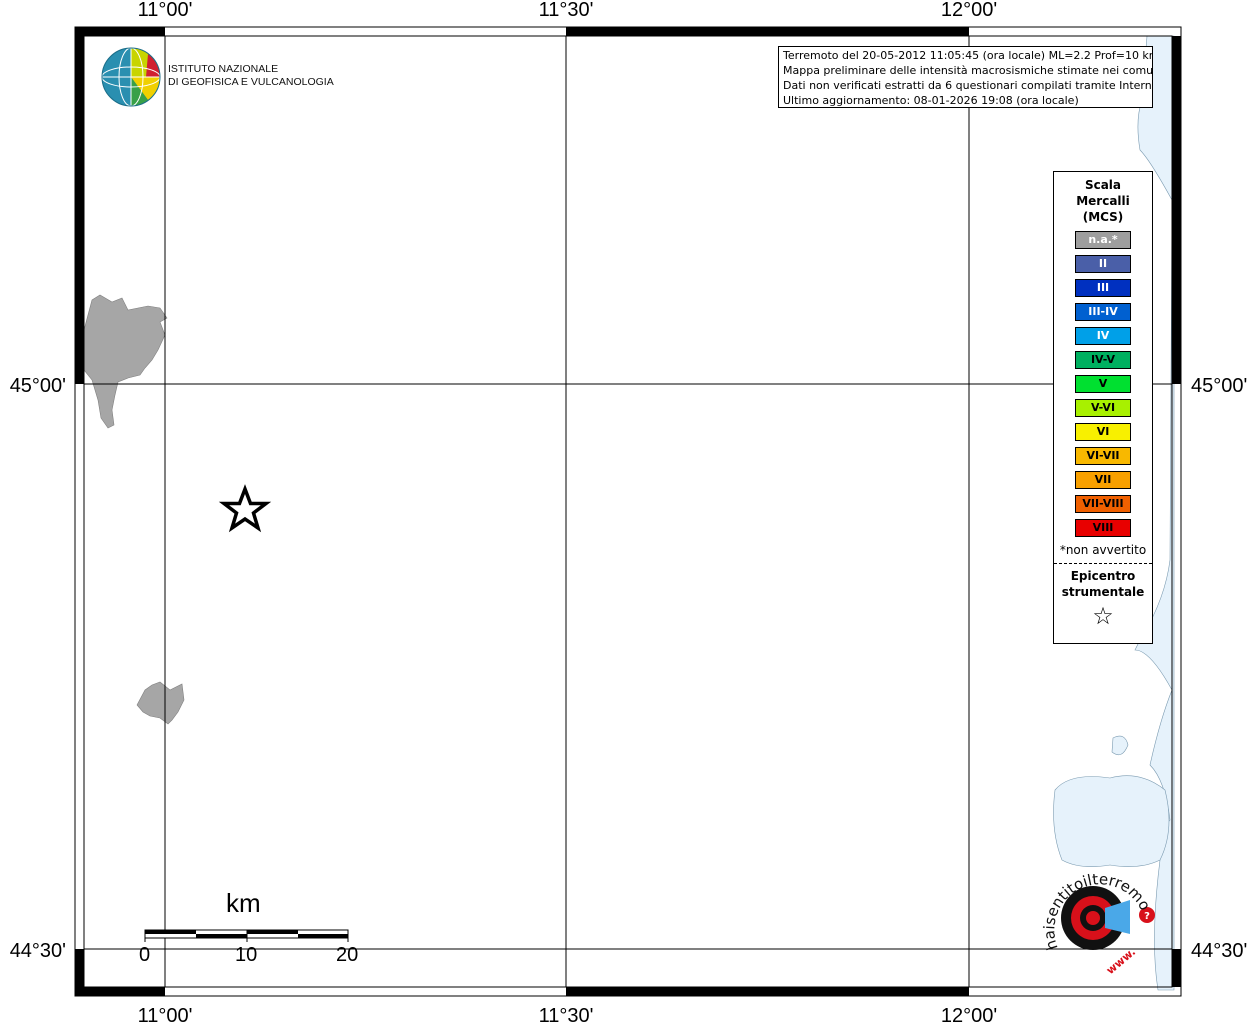 This screenshot has height=1024, width=1255. Describe the element at coordinates (246, 955) in the screenshot. I see `scale-label-10: 10` at that location.